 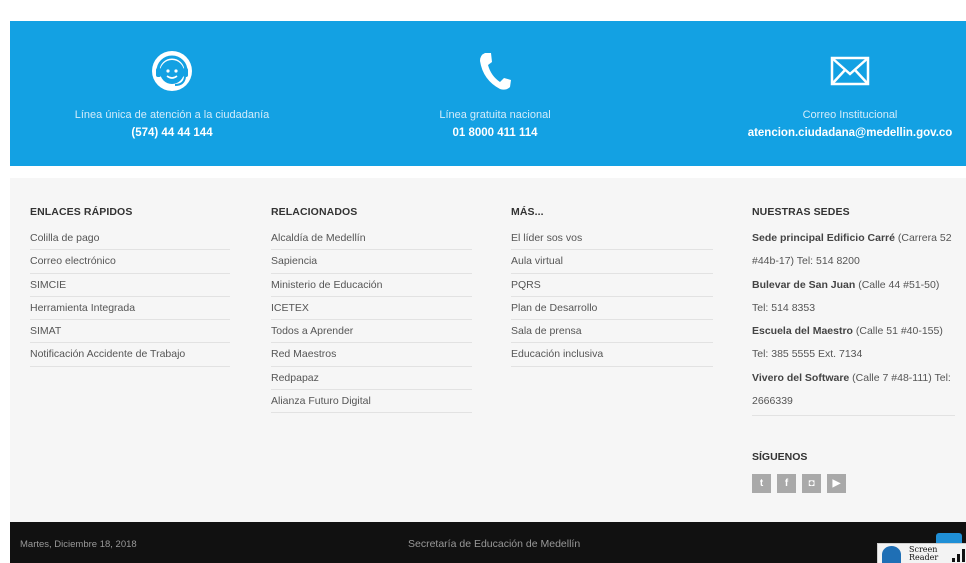 What do you see at coordinates (78, 544) in the screenshot?
I see `current-date: Martes, Diciembre 18, 2018` at bounding box center [78, 544].